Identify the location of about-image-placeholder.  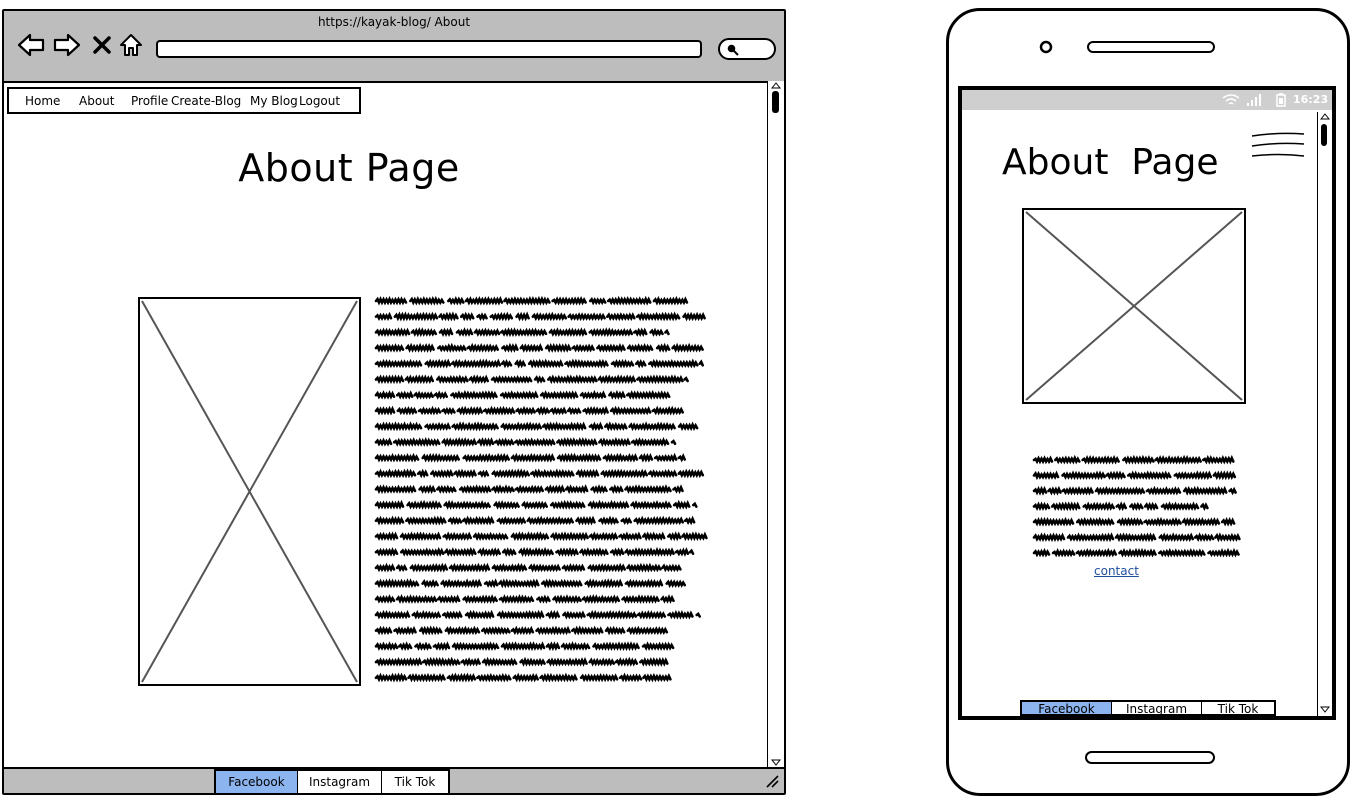
(249, 491).